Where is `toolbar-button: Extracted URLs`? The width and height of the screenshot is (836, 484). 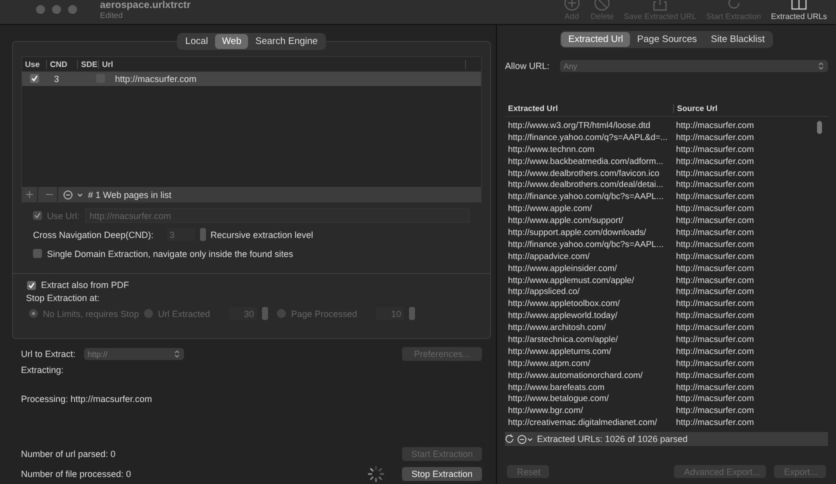
toolbar-button: Extracted URLs is located at coordinates (799, 10).